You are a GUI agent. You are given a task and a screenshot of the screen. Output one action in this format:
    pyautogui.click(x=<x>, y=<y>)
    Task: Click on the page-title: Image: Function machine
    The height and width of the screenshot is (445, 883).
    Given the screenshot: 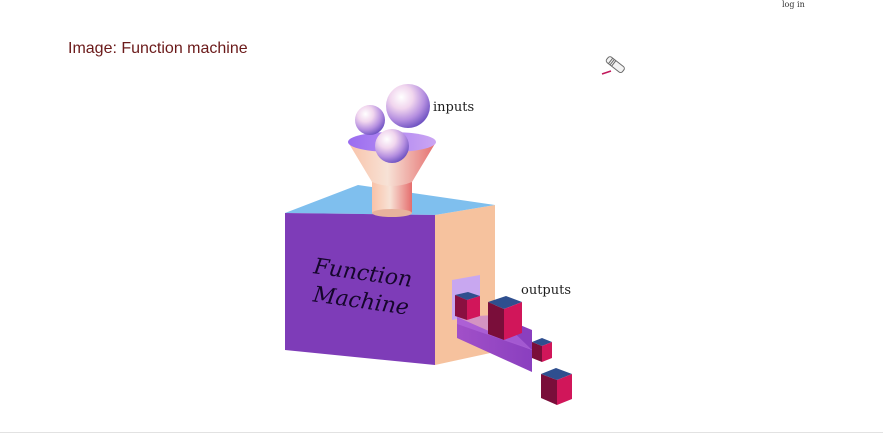 What is the action you would take?
    pyautogui.click(x=158, y=48)
    